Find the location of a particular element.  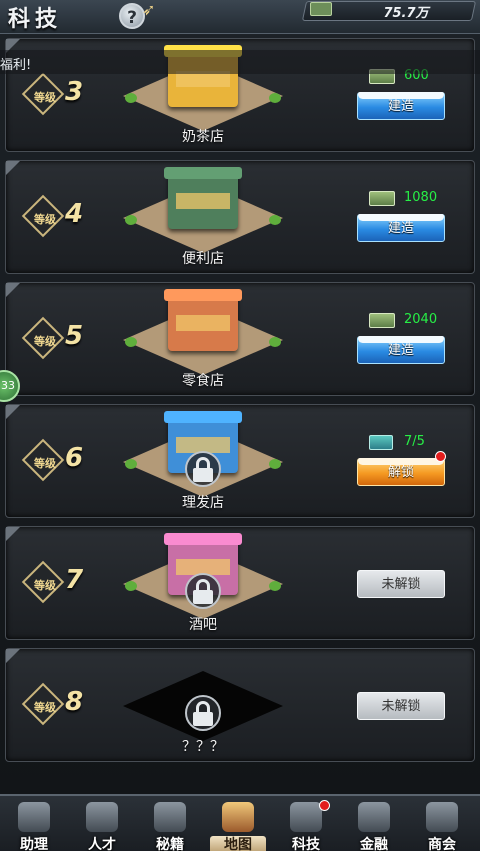

nav-tab-finance: 金融 is located at coordinates (374, 824).